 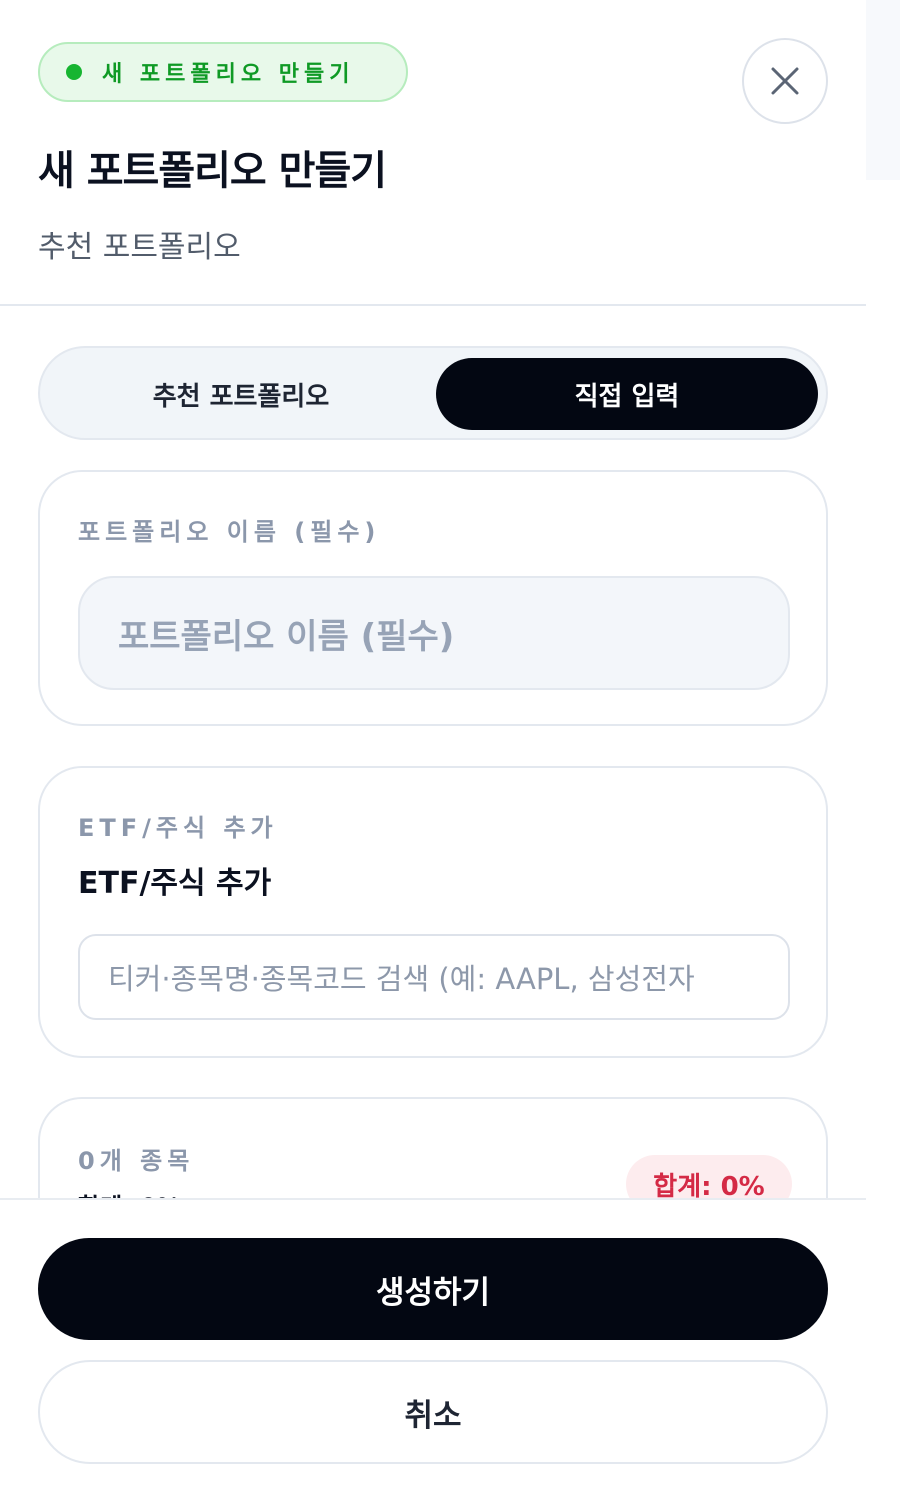 I want to click on status-badge: 새 포트폴리오 만들기, so click(x=223, y=72).